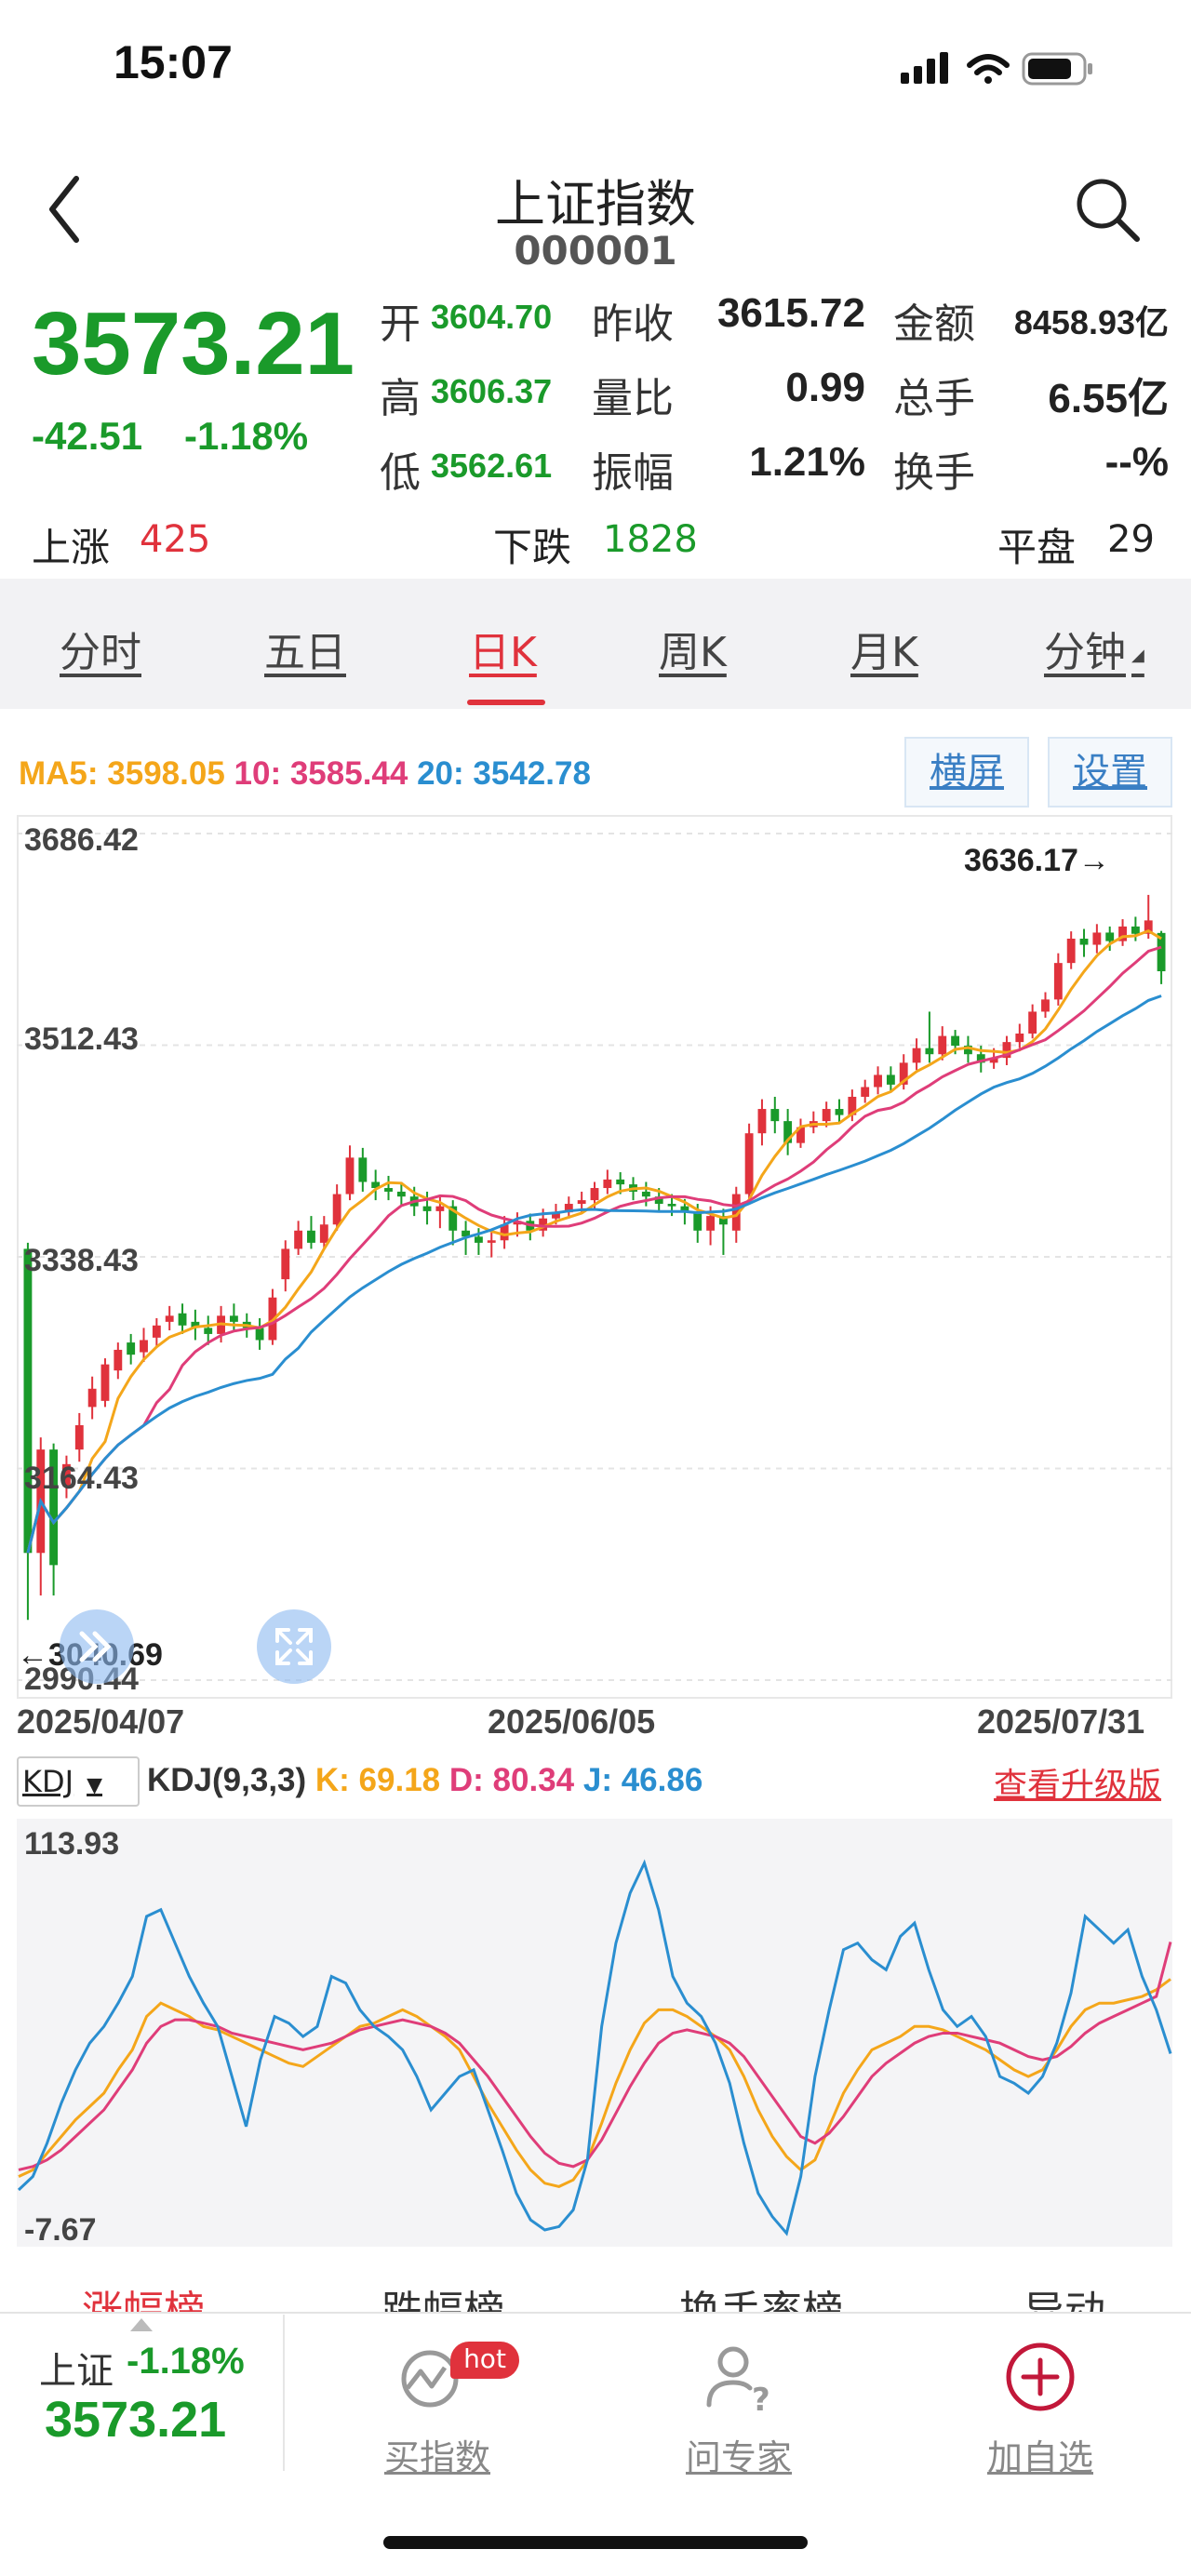  I want to click on tab-intraday: 分时, so click(100, 648).